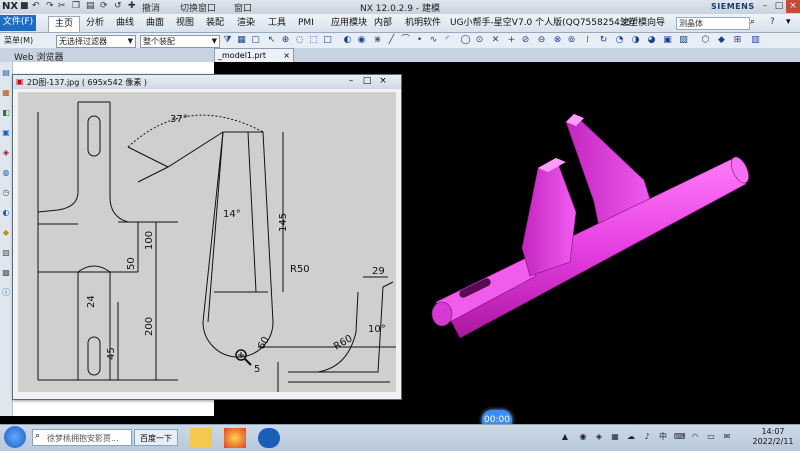 The width and height of the screenshot is (800, 451). What do you see at coordinates (6, 133) in the screenshot?
I see `reuse-library-icon: ▣` at bounding box center [6, 133].